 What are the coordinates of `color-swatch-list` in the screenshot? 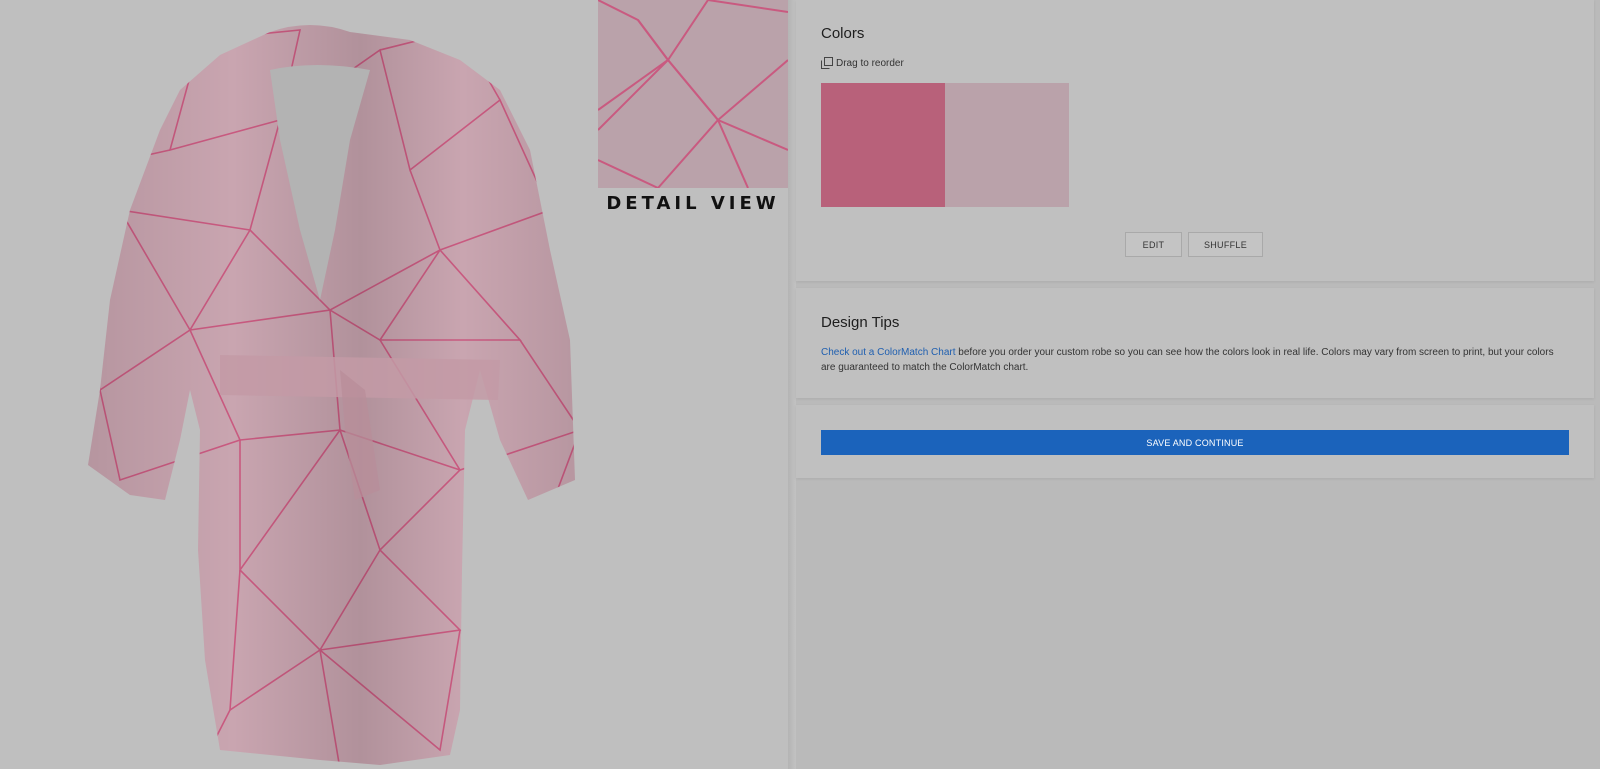 It's located at (945, 145).